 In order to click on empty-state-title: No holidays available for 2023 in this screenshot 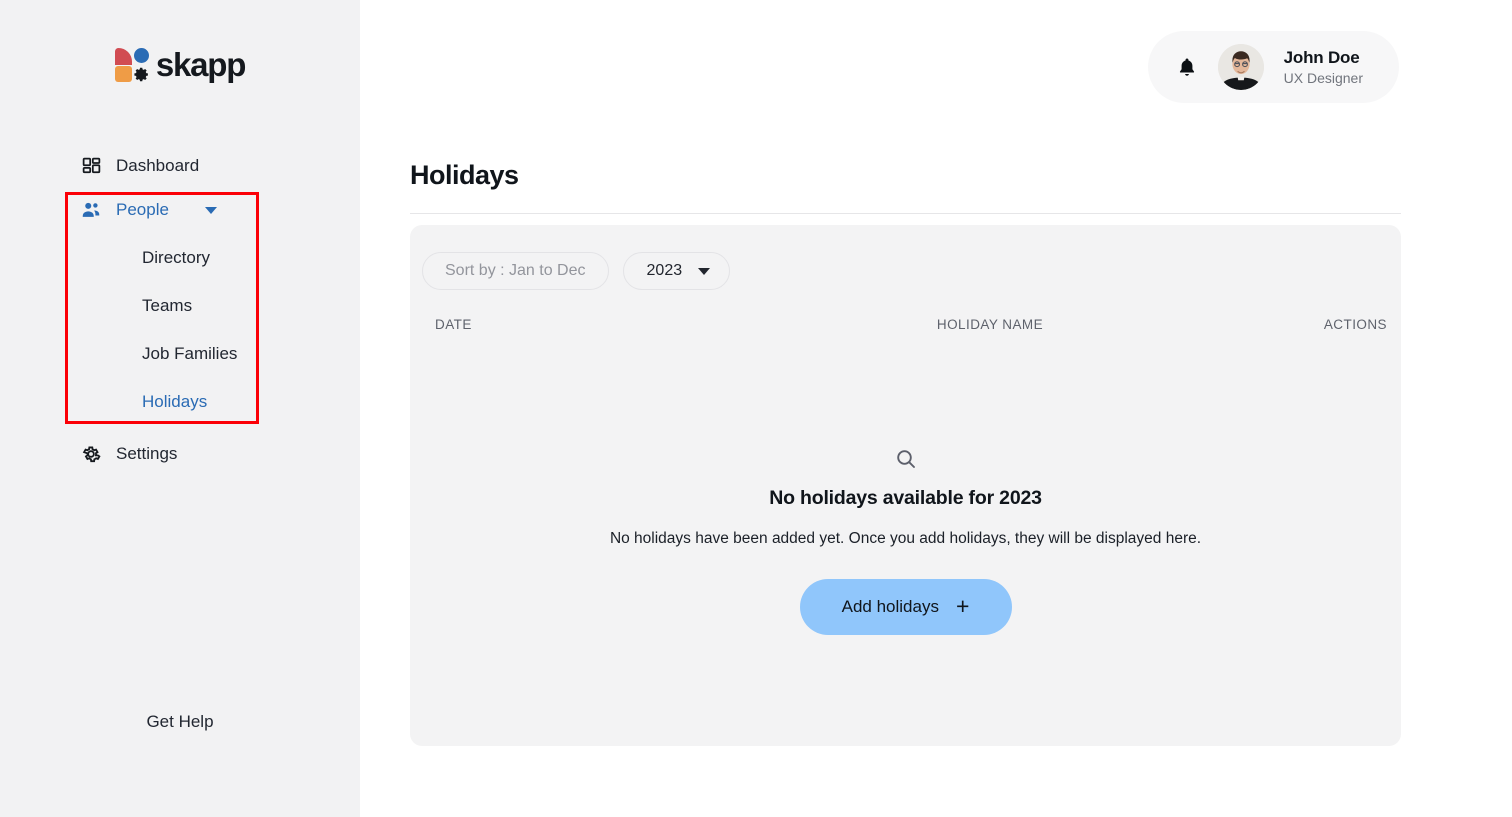, I will do `click(905, 498)`.